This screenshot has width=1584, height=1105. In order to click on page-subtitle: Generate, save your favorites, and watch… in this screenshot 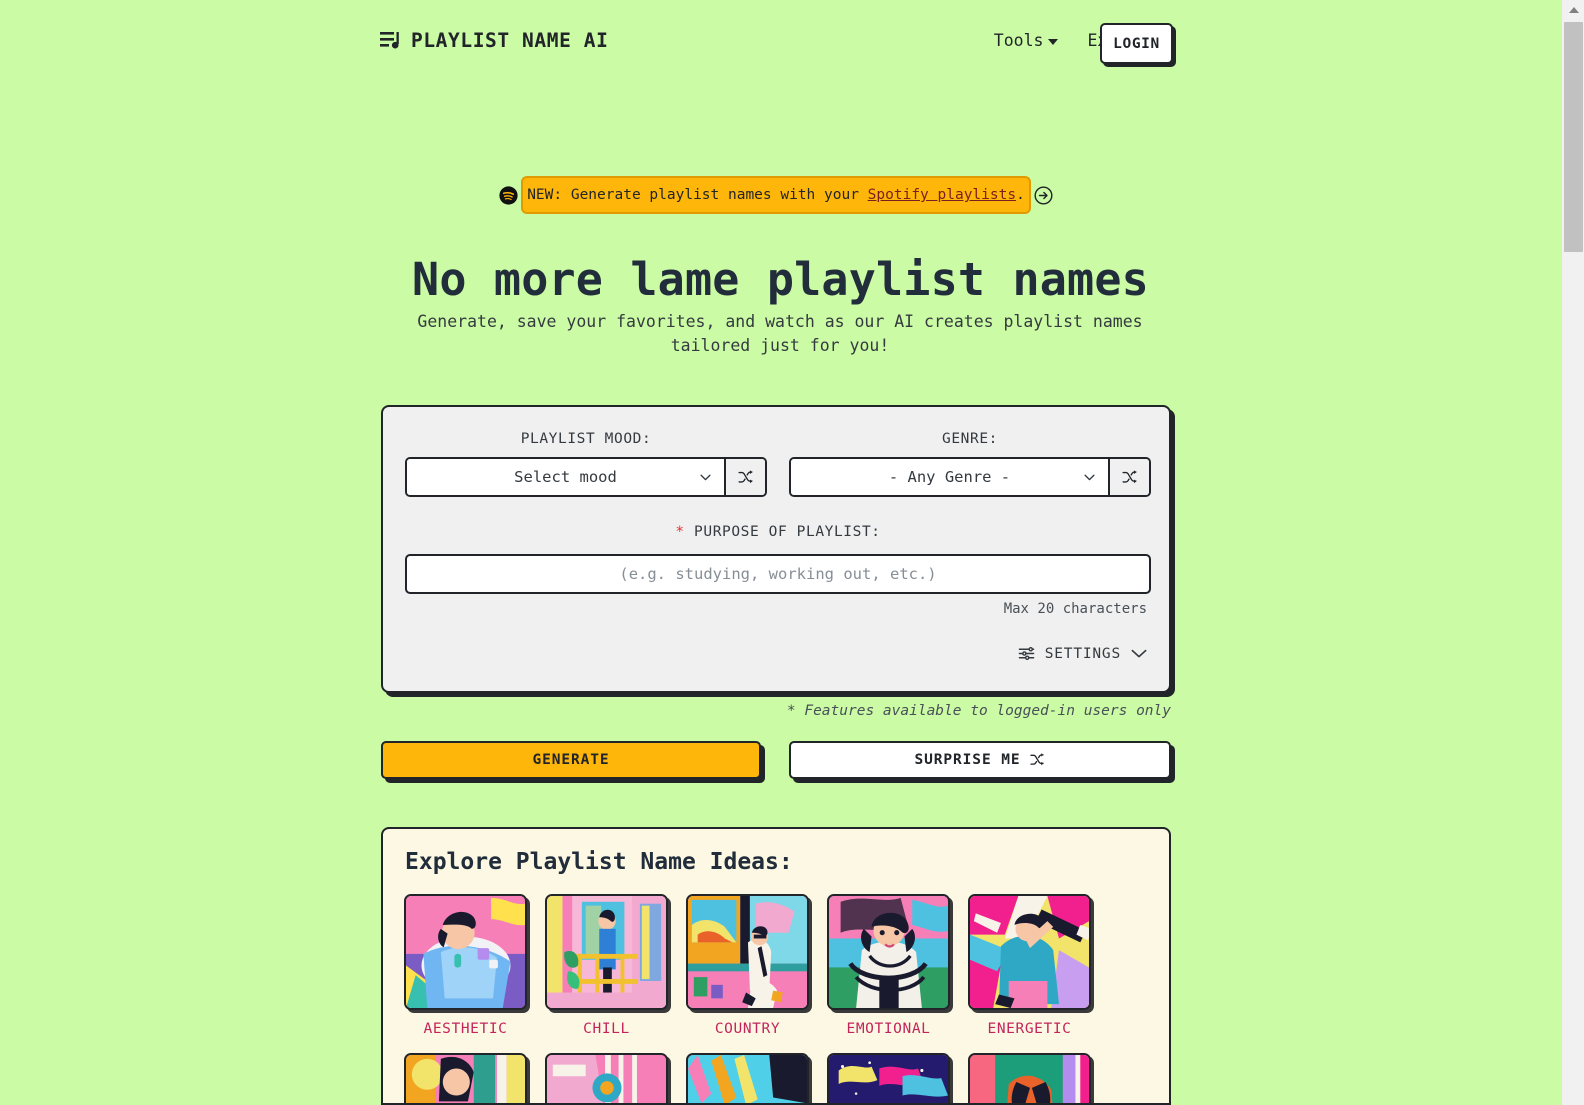, I will do `click(780, 333)`.